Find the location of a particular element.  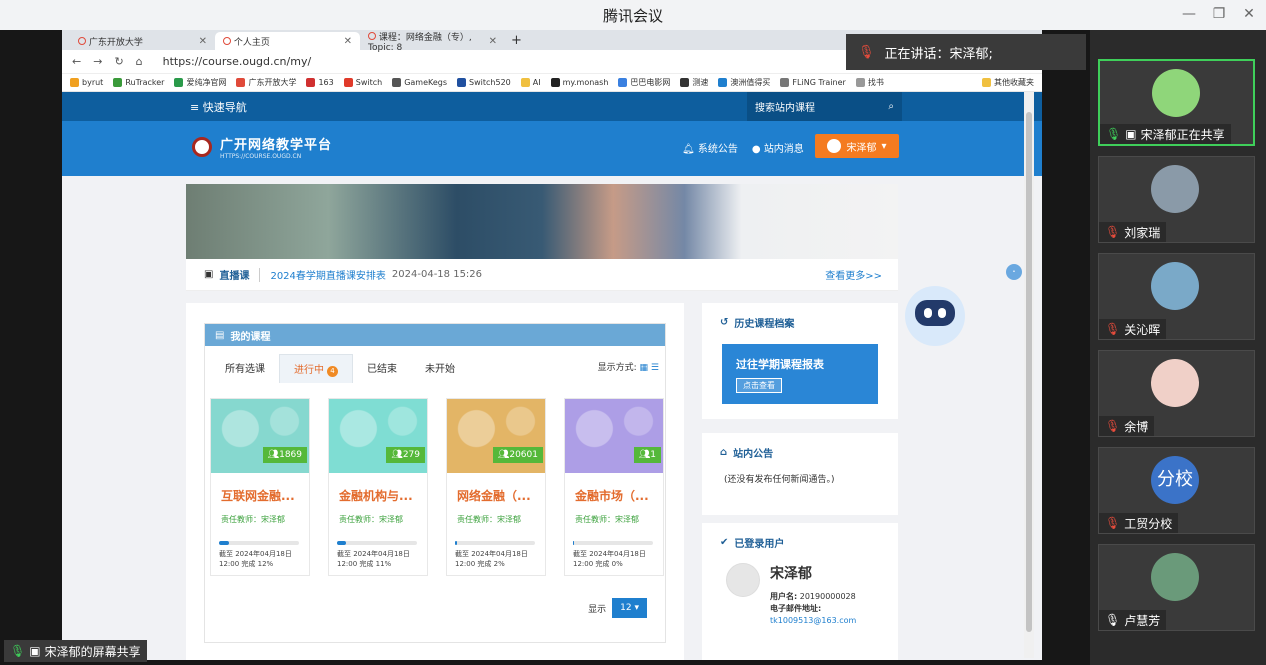

live-date: 2024-04-18 15:26 is located at coordinates (437, 274).